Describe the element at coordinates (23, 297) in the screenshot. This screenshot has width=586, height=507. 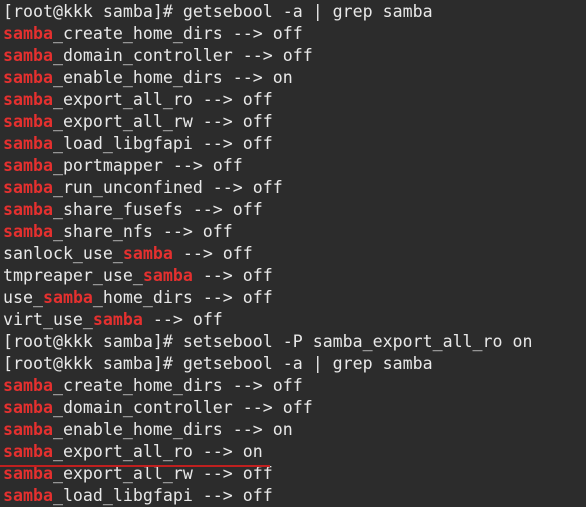
I see `line-text: use_` at that location.